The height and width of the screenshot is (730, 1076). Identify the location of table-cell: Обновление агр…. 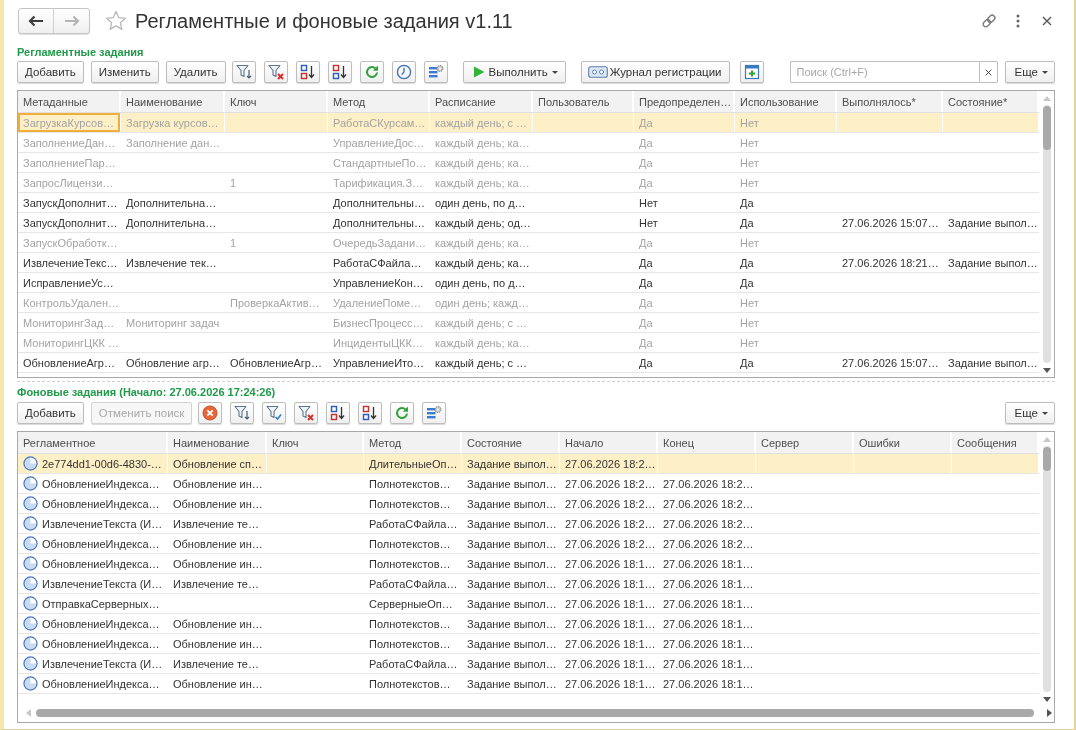
(173, 362).